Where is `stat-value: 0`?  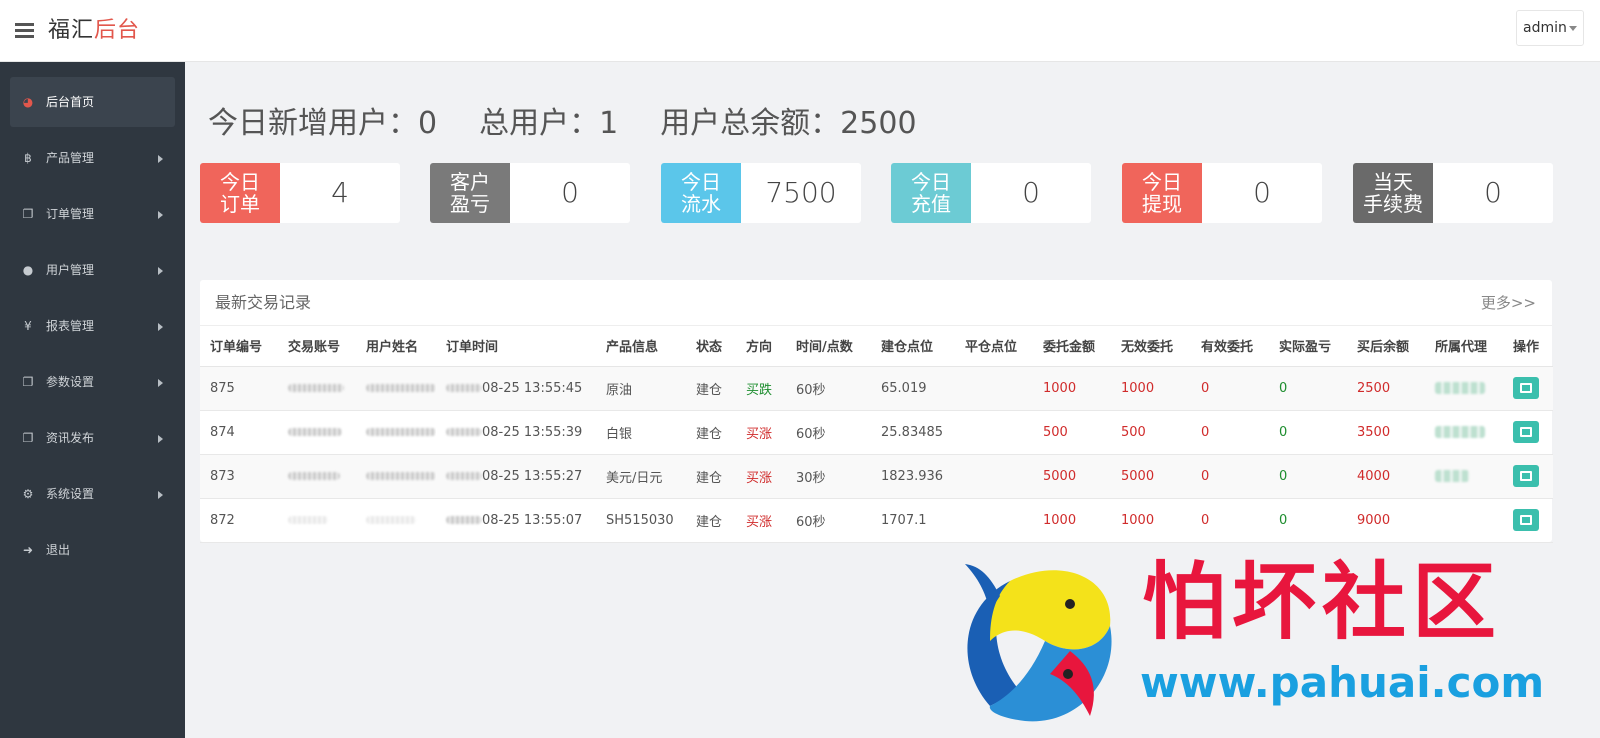 stat-value: 0 is located at coordinates (1031, 192).